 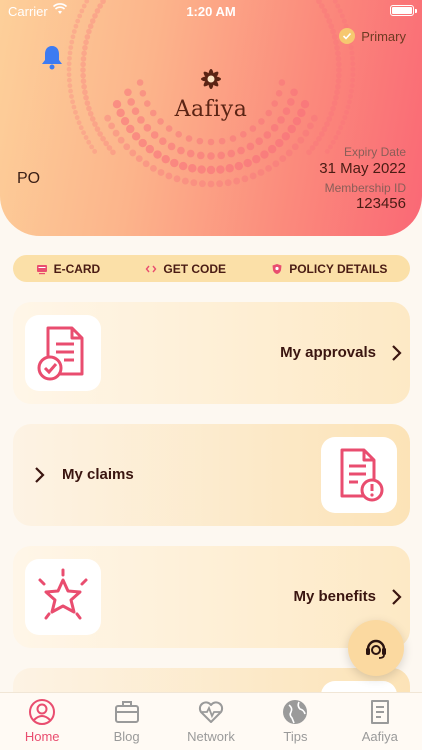 I want to click on tab-home-label: Home, so click(x=42, y=736).